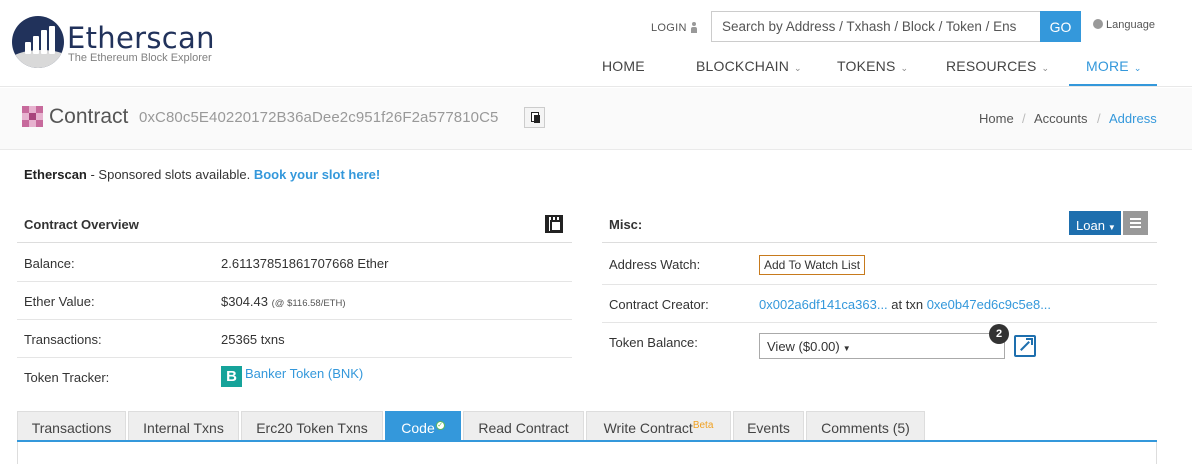 The height and width of the screenshot is (464, 1192). Describe the element at coordinates (669, 28) in the screenshot. I see `login-label: LOGIN` at that location.